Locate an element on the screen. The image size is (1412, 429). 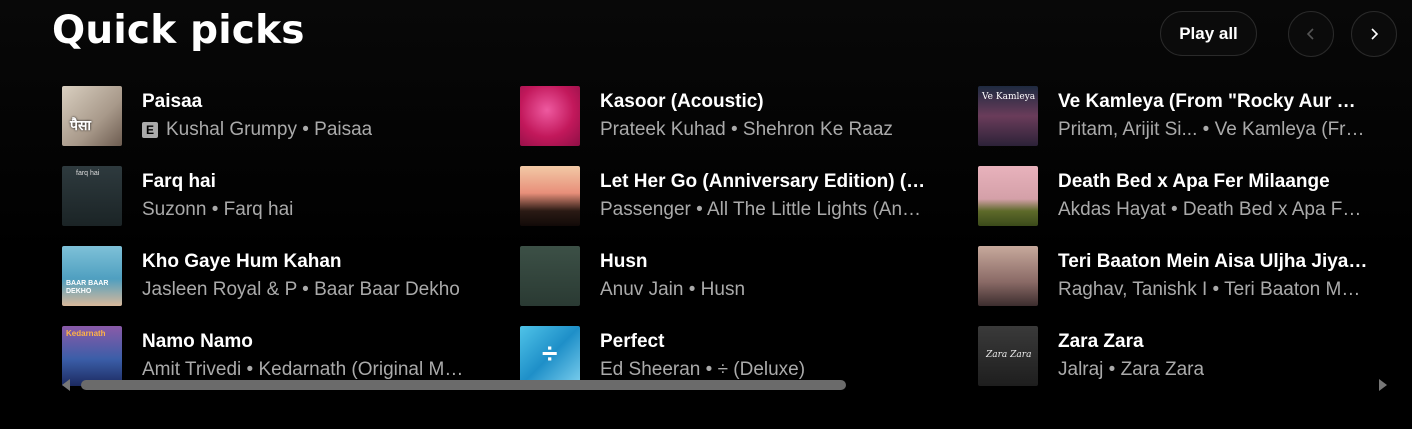
scroll-left-arrow-icon is located at coordinates (66, 385).